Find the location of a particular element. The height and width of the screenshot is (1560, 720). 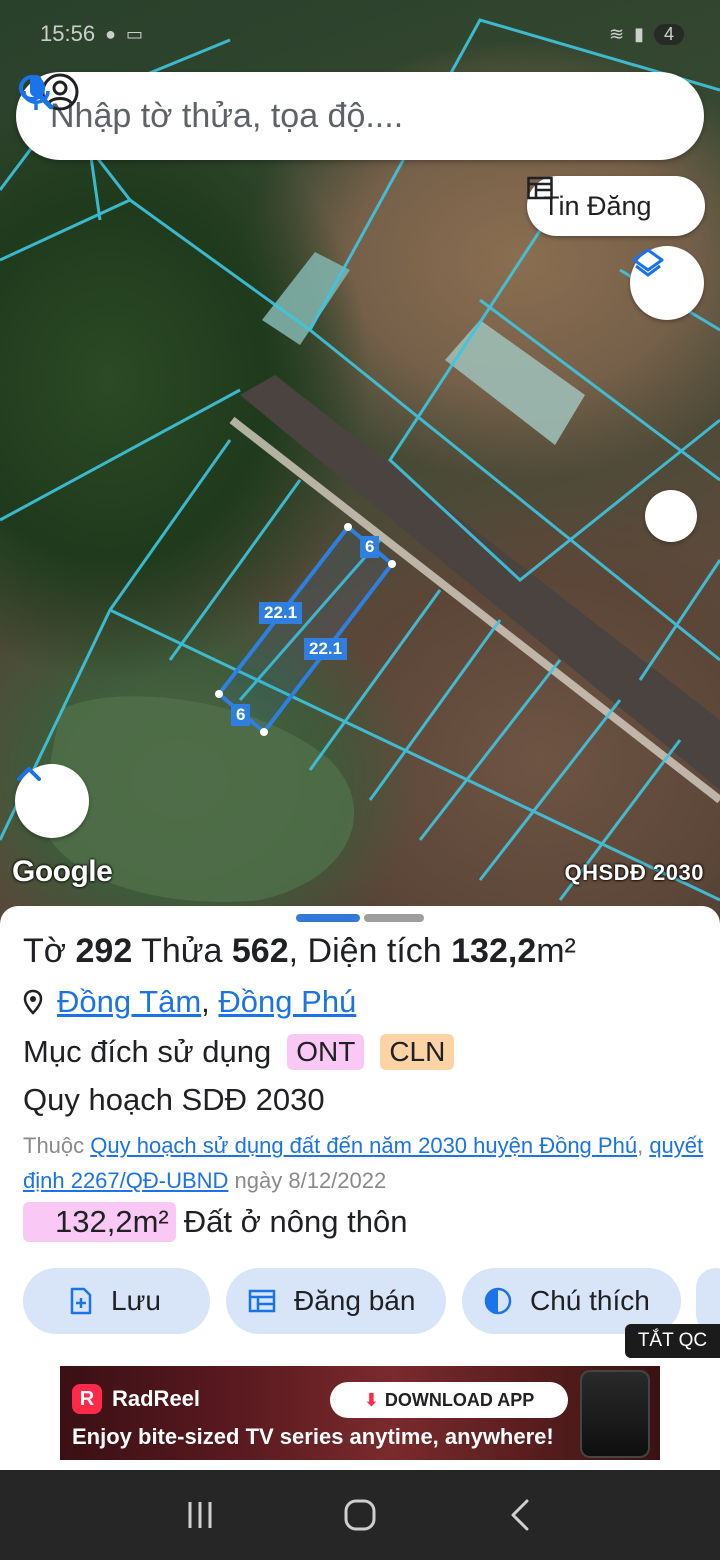

recent-apps-icon is located at coordinates (200, 1515).